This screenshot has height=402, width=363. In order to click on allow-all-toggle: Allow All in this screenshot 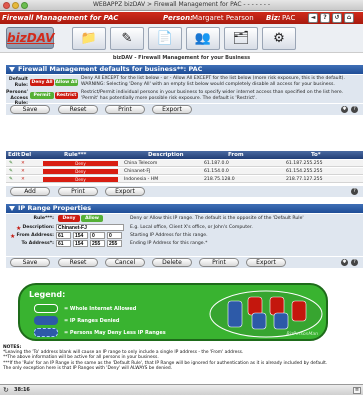, I will do `click(66, 82)`.